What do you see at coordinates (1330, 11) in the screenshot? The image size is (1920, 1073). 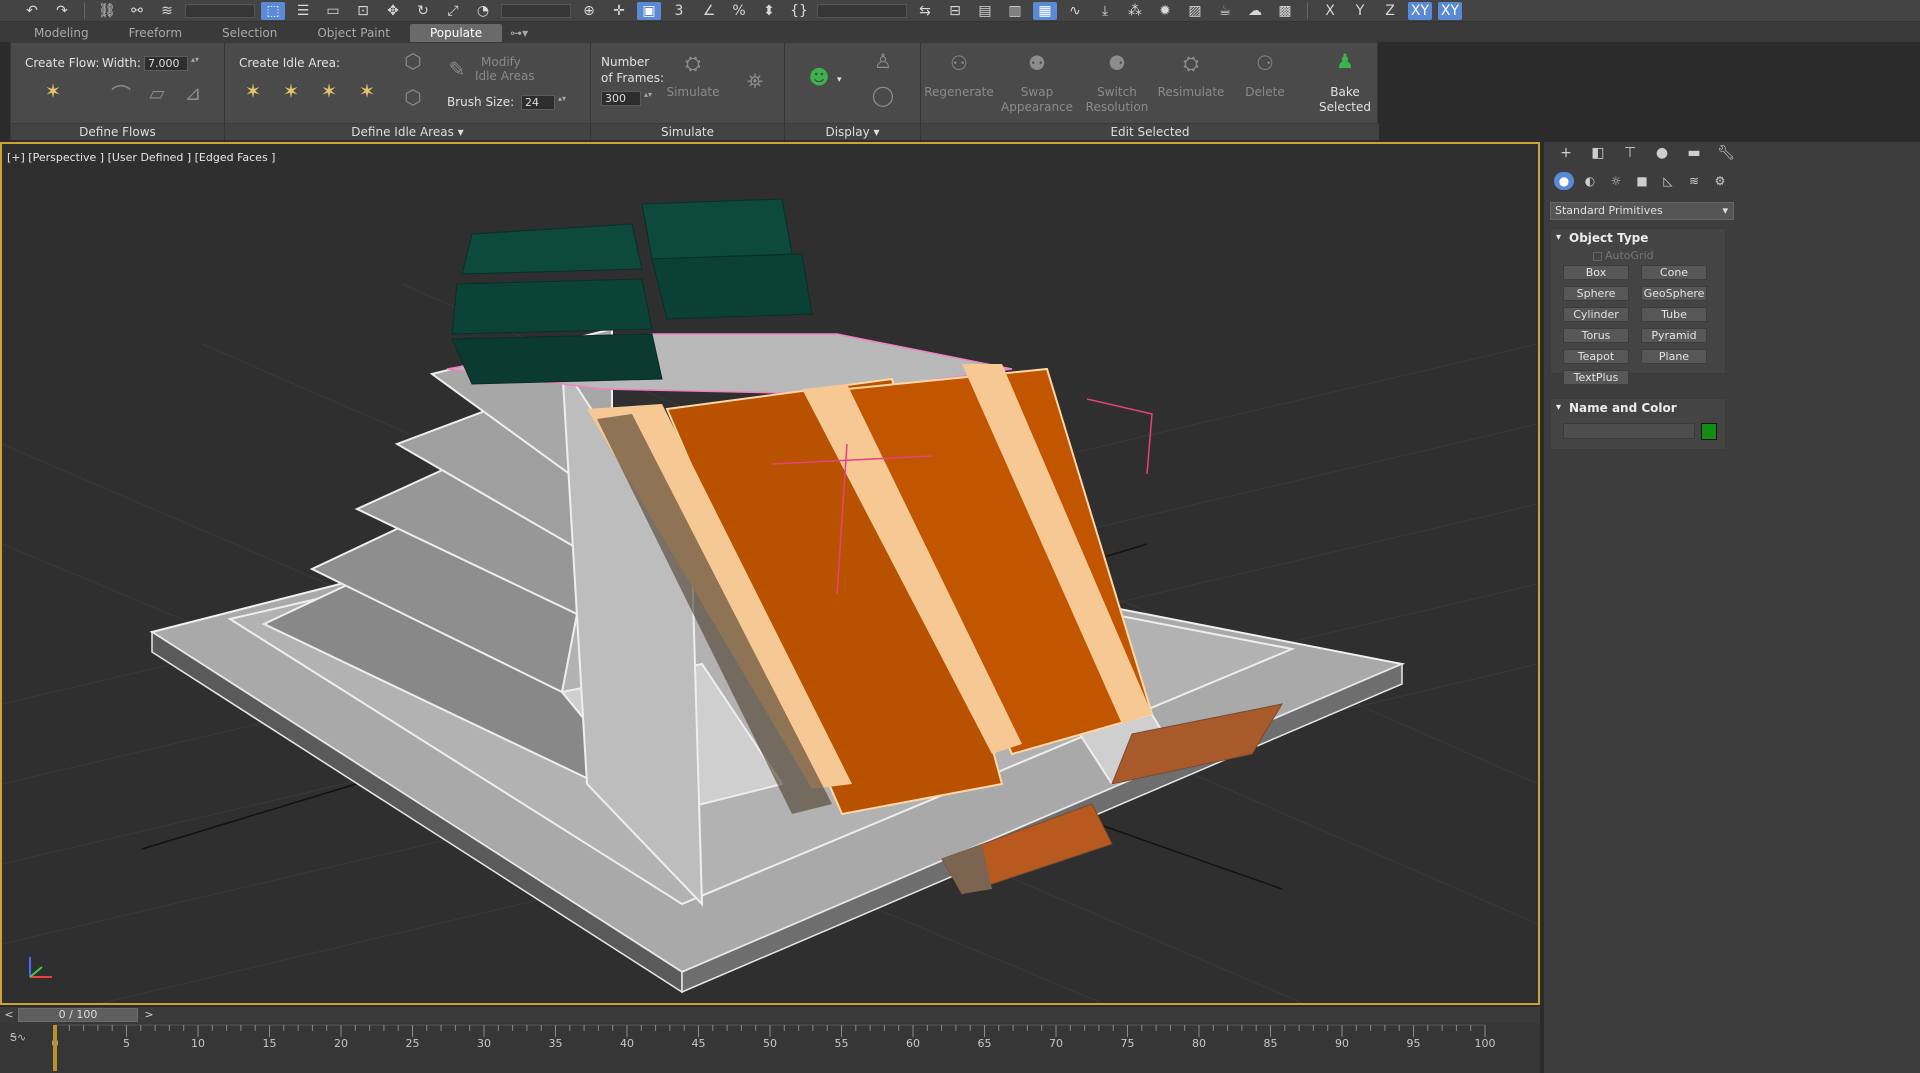 I see `axis-x-icon: X` at bounding box center [1330, 11].